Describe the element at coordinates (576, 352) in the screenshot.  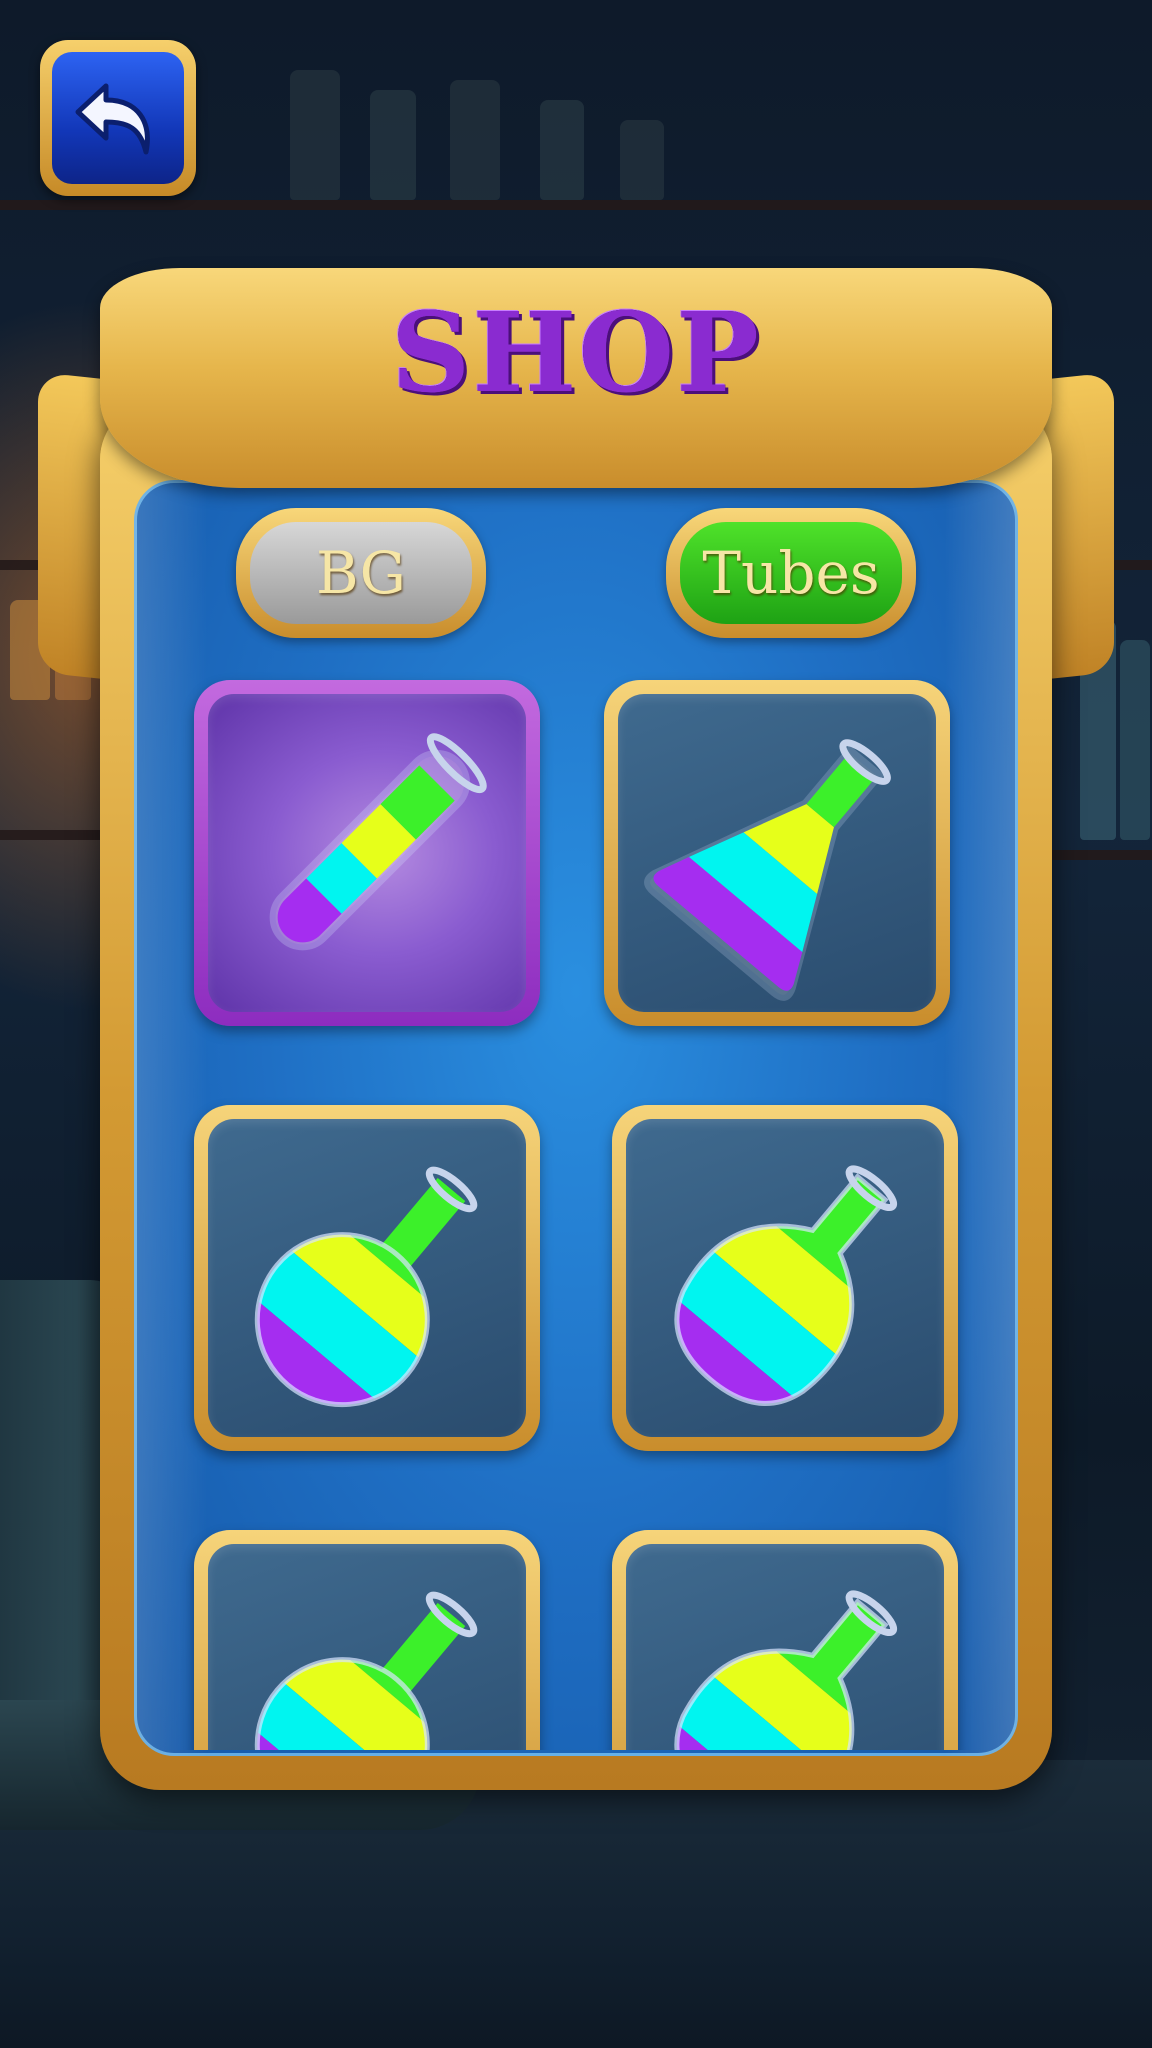
I see `page-title: SHOP` at that location.